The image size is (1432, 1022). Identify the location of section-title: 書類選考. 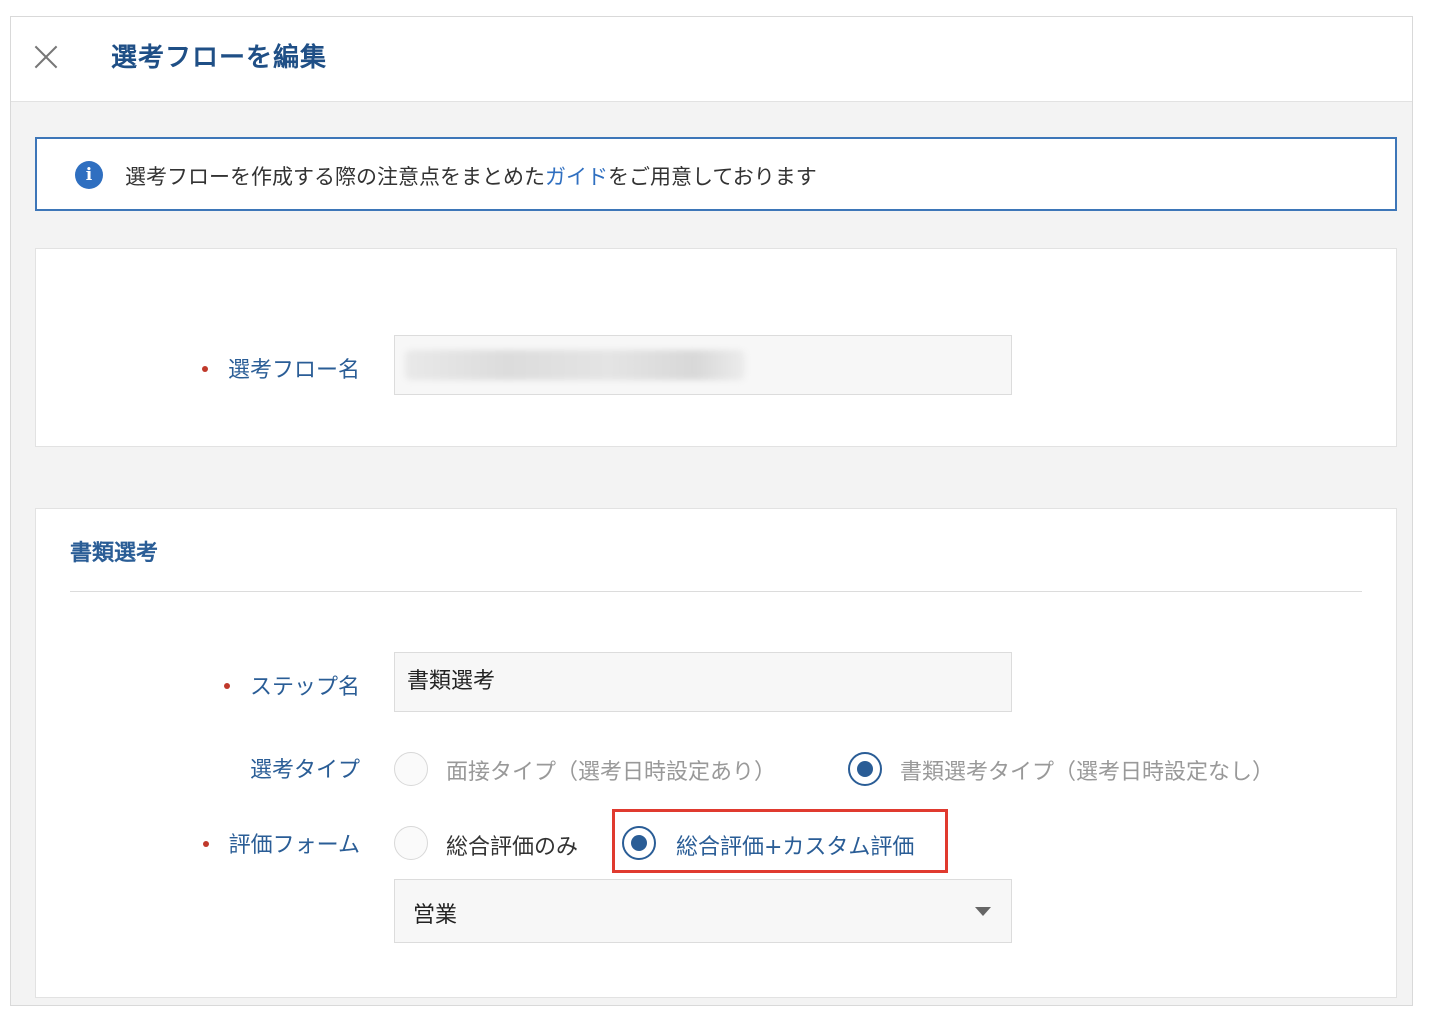
(114, 553).